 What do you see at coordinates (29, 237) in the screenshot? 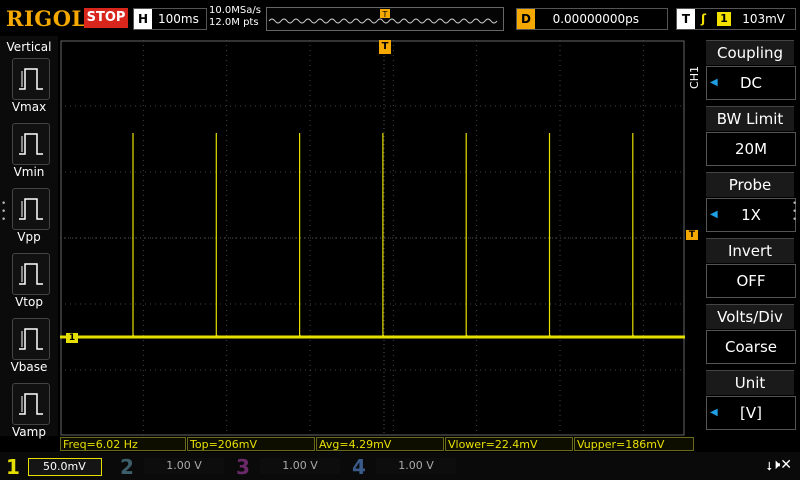
I see `measure-vpp-label: Vpp` at bounding box center [29, 237].